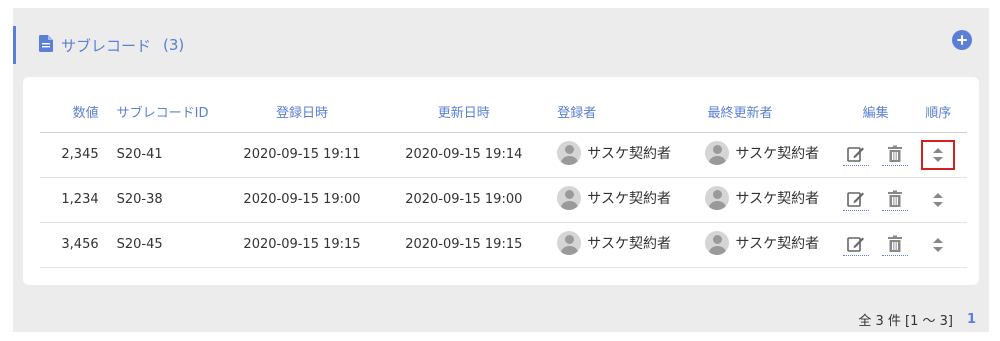  I want to click on table-header-row: 数値 サブレコードID 登録日時 更新日時 登録者 最終更新者 編集 順序, so click(503, 112).